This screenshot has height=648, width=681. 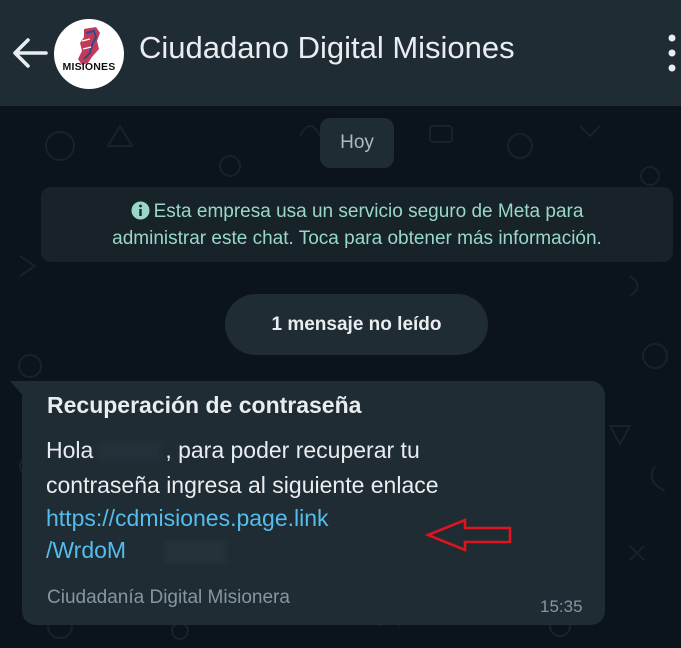 What do you see at coordinates (357, 143) in the screenshot?
I see `date-chip: Hoy` at bounding box center [357, 143].